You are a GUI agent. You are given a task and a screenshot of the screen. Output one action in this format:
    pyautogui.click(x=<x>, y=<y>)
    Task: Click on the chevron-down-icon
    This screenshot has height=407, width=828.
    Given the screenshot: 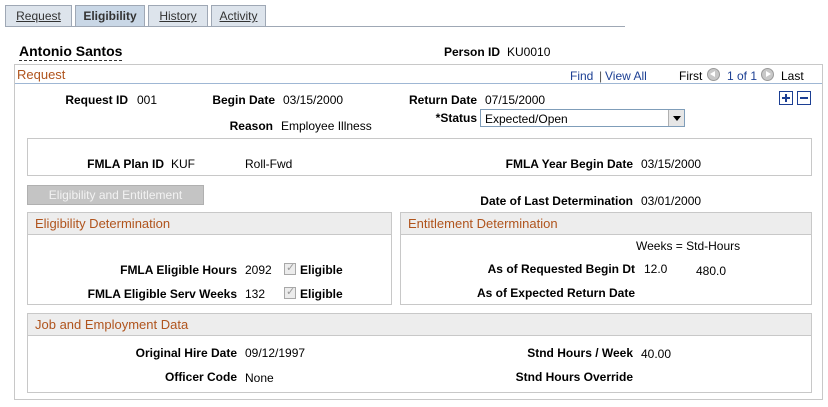 What is the action you would take?
    pyautogui.click(x=677, y=118)
    